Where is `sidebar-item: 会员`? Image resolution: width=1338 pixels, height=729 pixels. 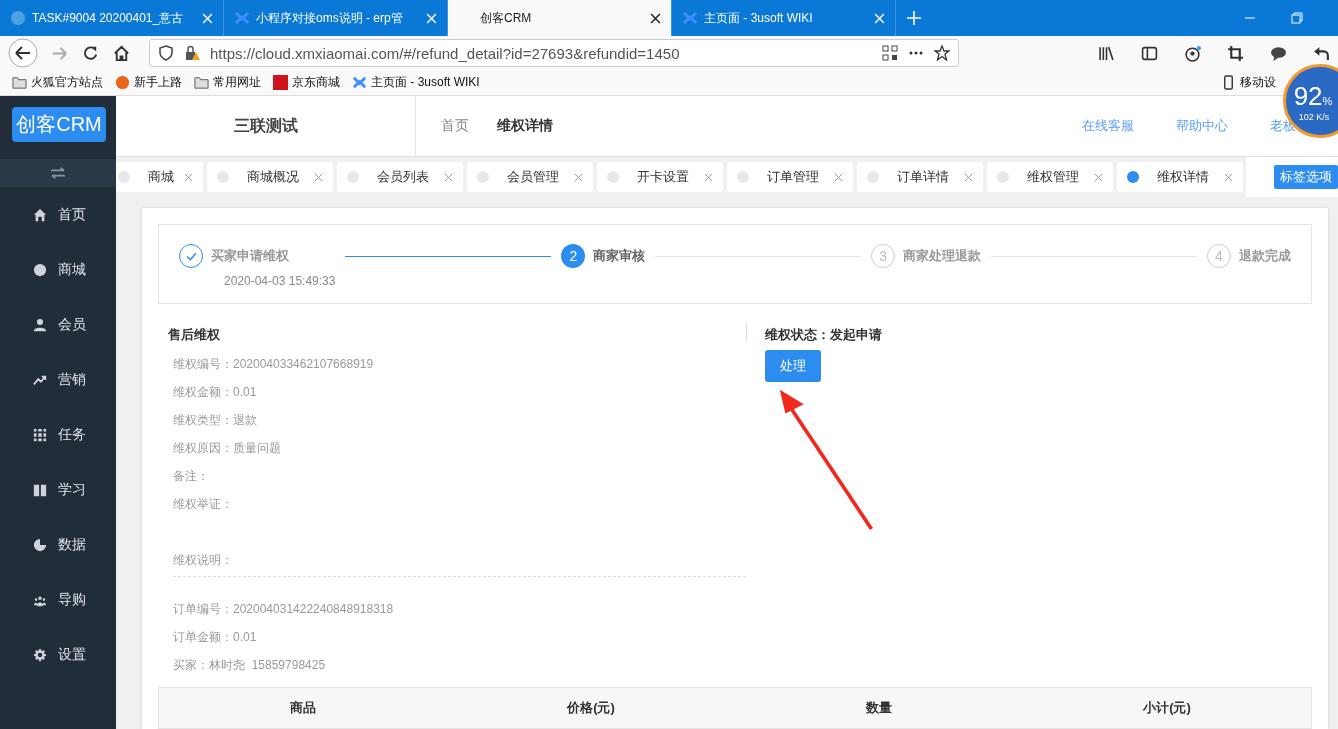 sidebar-item: 会员 is located at coordinates (58, 324).